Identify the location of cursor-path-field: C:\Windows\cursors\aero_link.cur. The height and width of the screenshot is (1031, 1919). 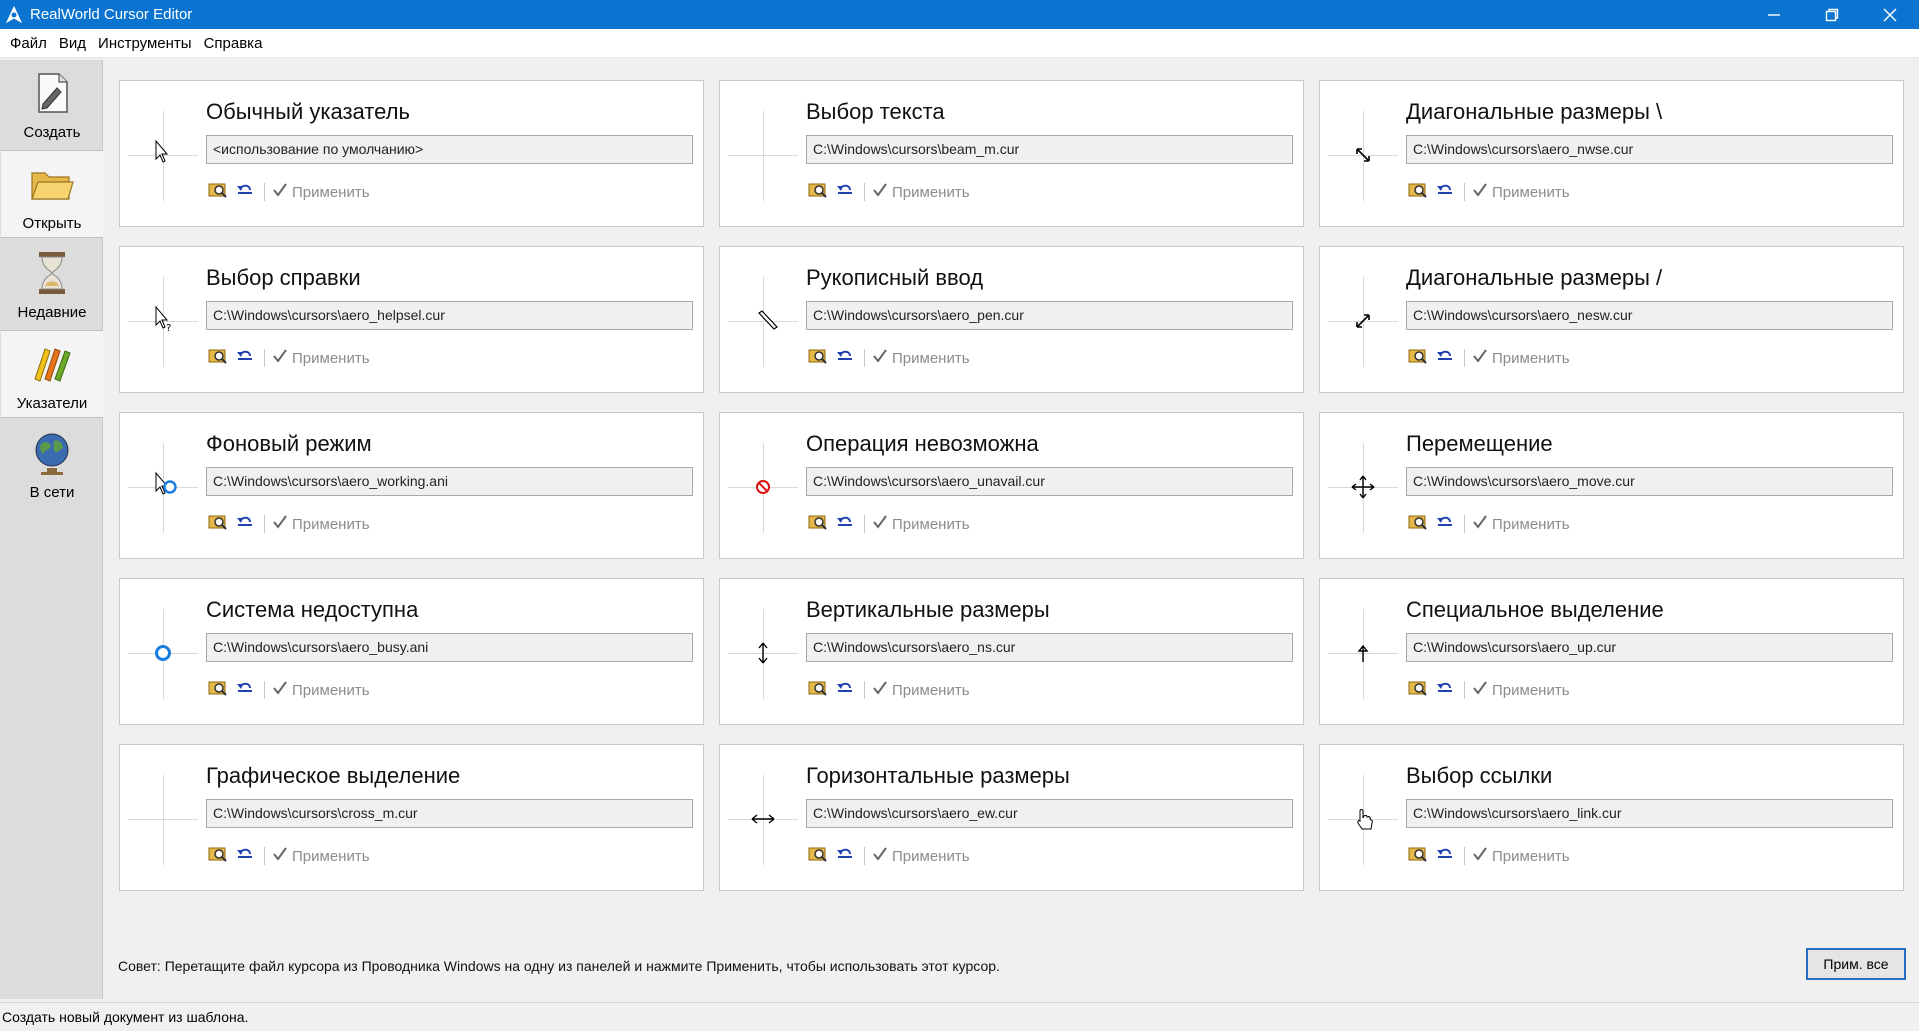
(1649, 813).